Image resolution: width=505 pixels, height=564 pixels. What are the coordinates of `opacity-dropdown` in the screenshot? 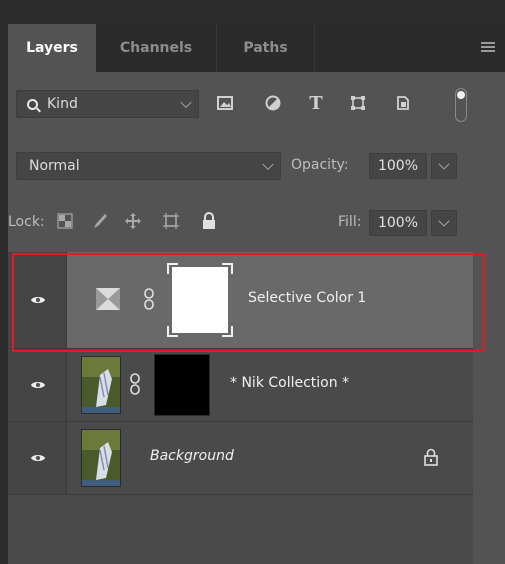 It's located at (444, 166).